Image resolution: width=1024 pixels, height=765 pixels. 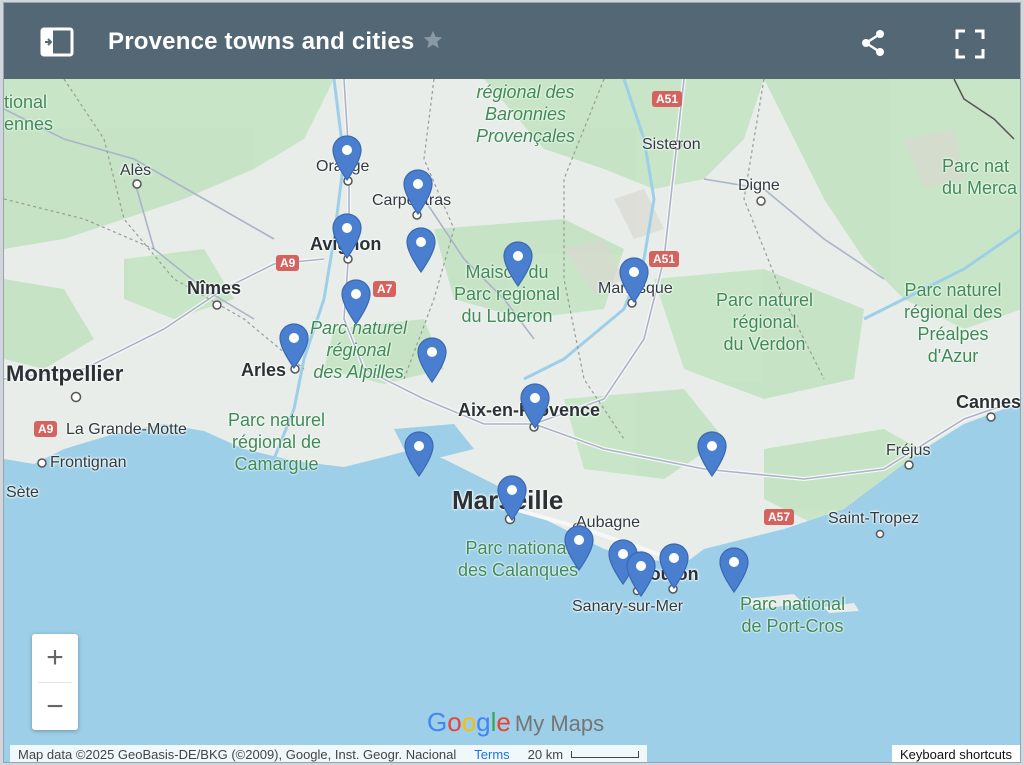 I want to click on scale-line, so click(x=605, y=754).